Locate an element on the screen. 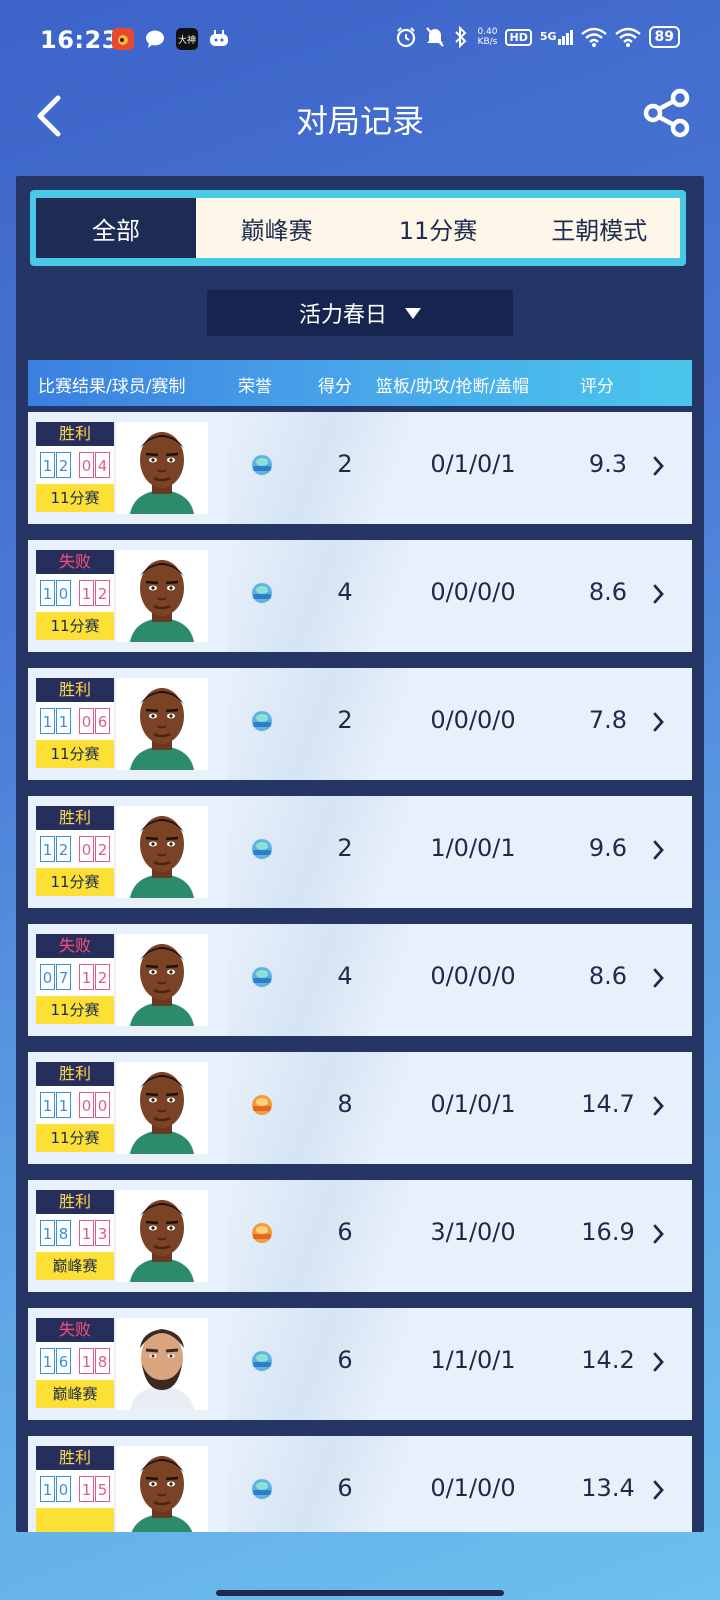 Image resolution: width=720 pixels, height=1600 pixels. rating-value: 9.6 is located at coordinates (608, 848).